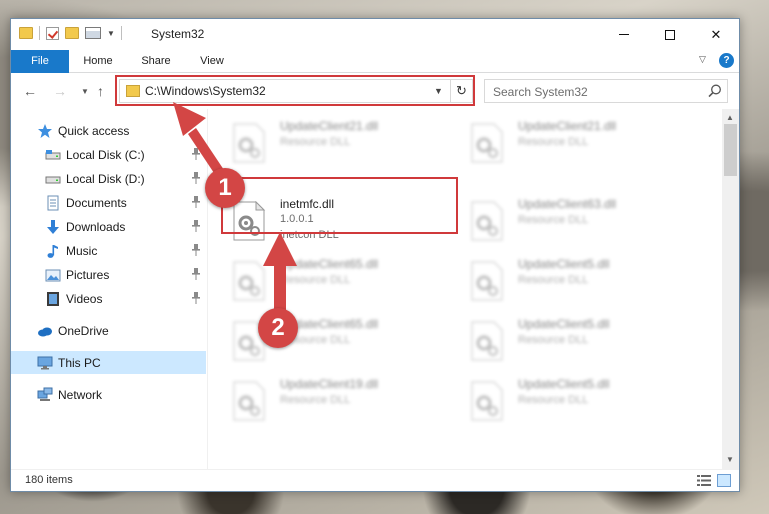  What do you see at coordinates (704, 480) in the screenshot?
I see `details-view-icon` at bounding box center [704, 480].